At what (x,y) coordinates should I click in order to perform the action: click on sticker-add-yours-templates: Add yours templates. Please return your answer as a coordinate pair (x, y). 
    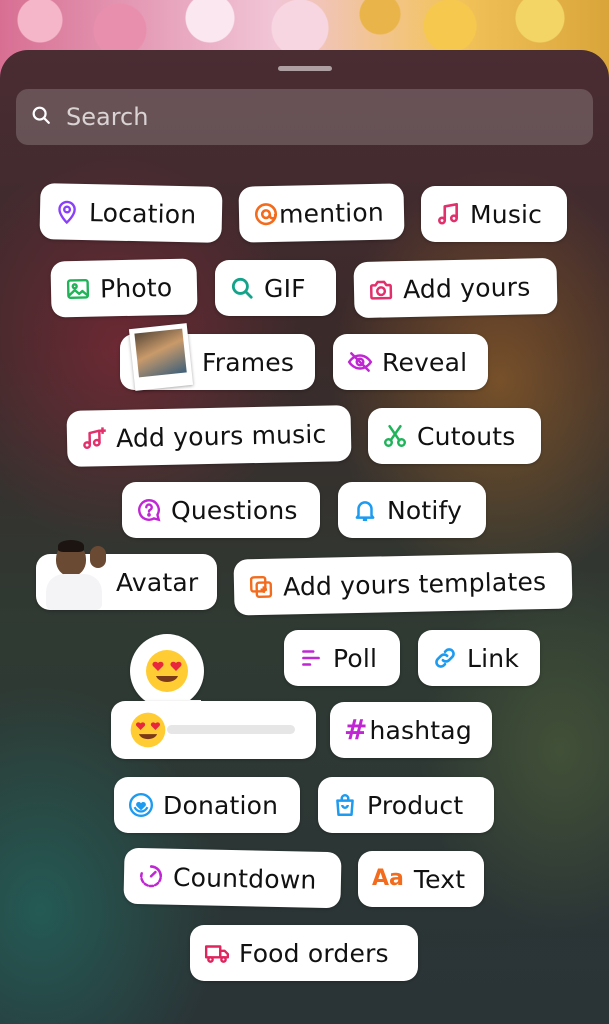
    Looking at the image, I should click on (403, 584).